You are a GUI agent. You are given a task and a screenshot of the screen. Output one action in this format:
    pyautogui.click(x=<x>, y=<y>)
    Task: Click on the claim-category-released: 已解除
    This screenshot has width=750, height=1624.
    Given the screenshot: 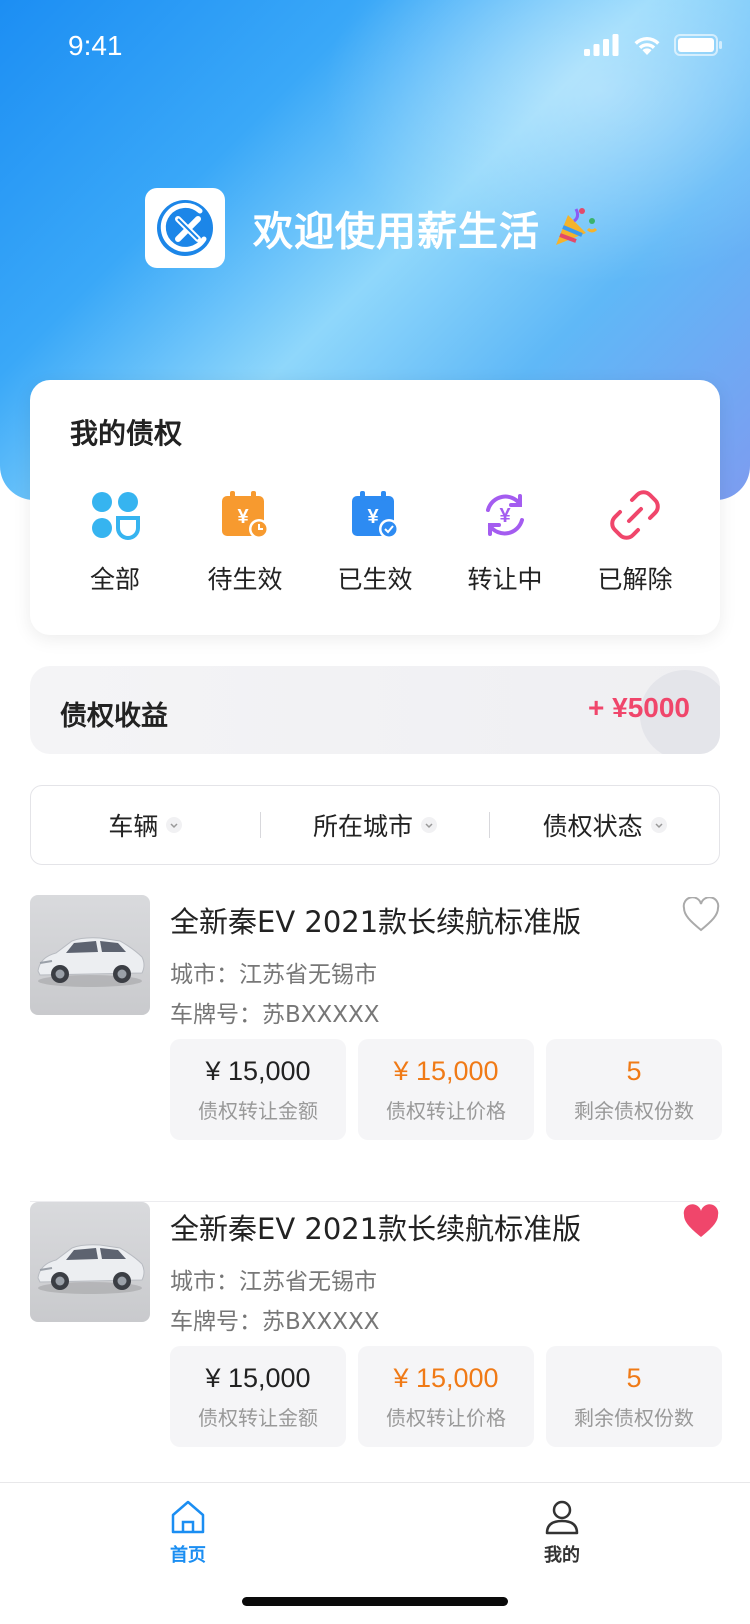 What is the action you would take?
    pyautogui.click(x=635, y=542)
    